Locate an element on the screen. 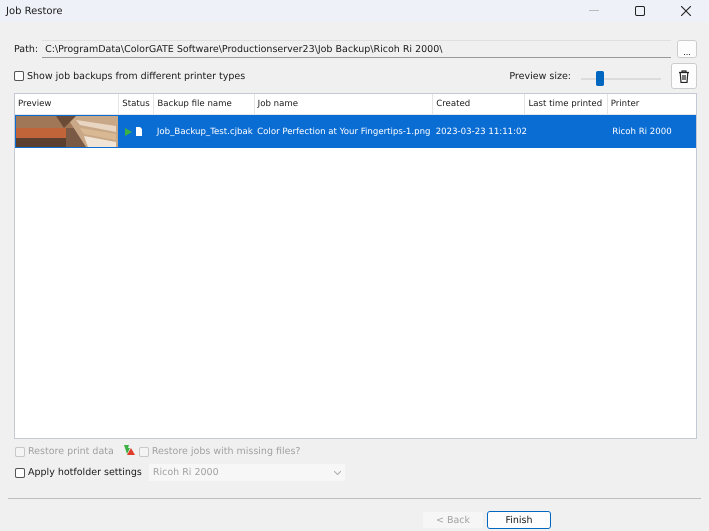 This screenshot has width=709, height=531. path-field: C:\ProgramData\ColorGATE Software\Productionserver23\Job Backup\Ricoh Ri 2000\ is located at coordinates (356, 49).